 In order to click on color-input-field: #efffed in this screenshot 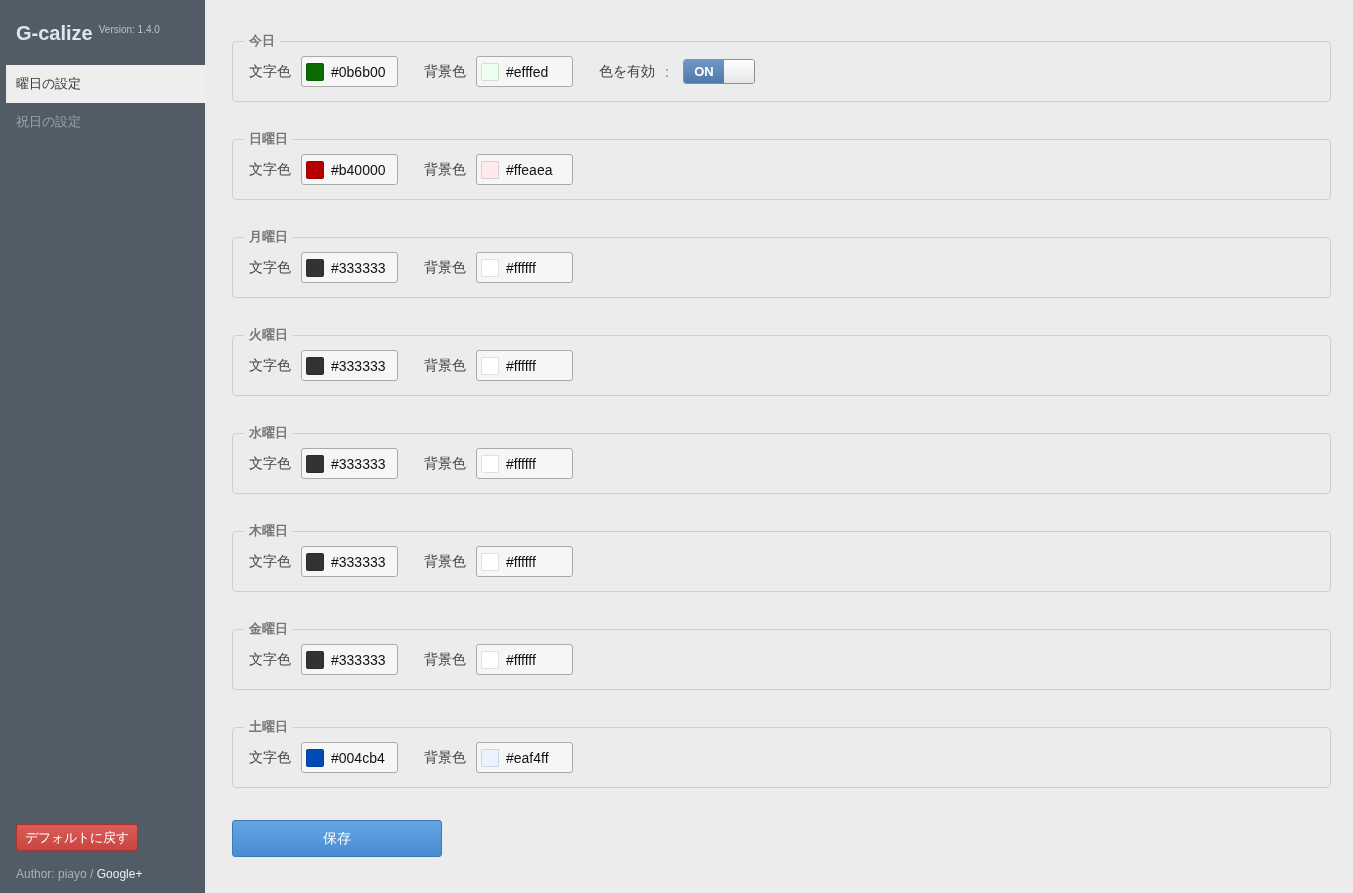, I will do `click(524, 71)`.